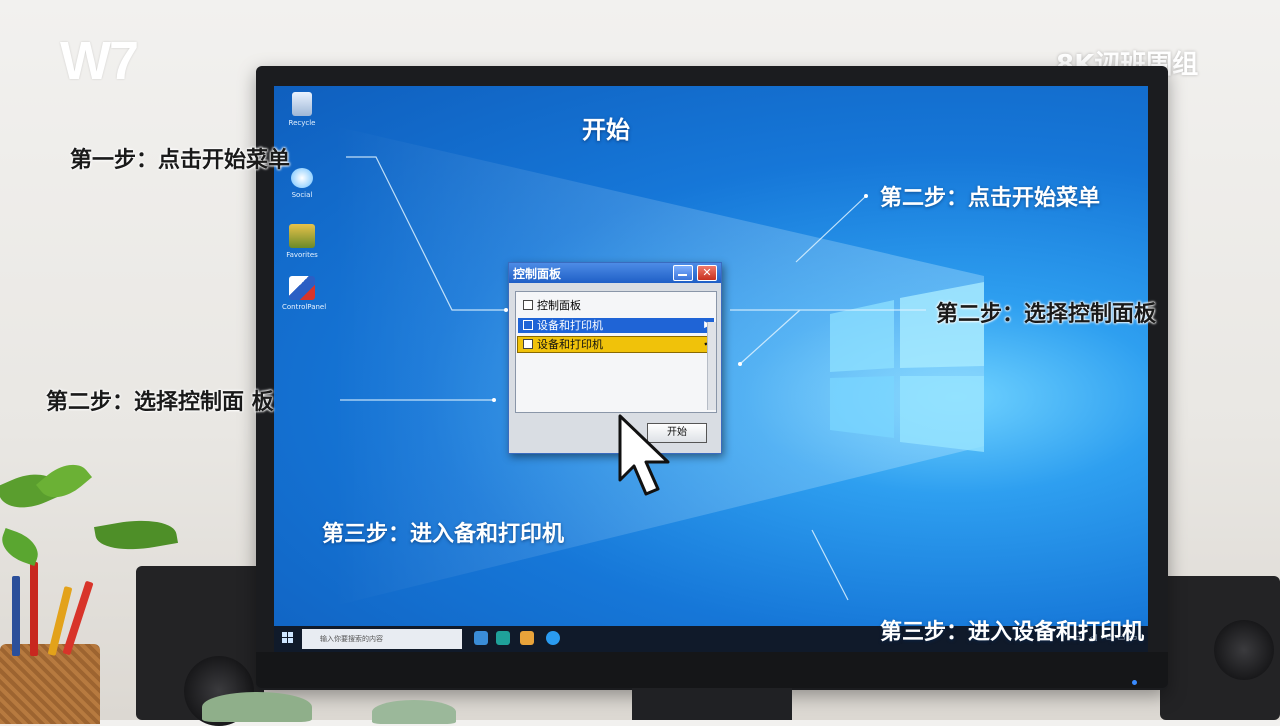  What do you see at coordinates (443, 534) in the screenshot?
I see `annotation-step3-center: 第三步：进入备和打印机` at bounding box center [443, 534].